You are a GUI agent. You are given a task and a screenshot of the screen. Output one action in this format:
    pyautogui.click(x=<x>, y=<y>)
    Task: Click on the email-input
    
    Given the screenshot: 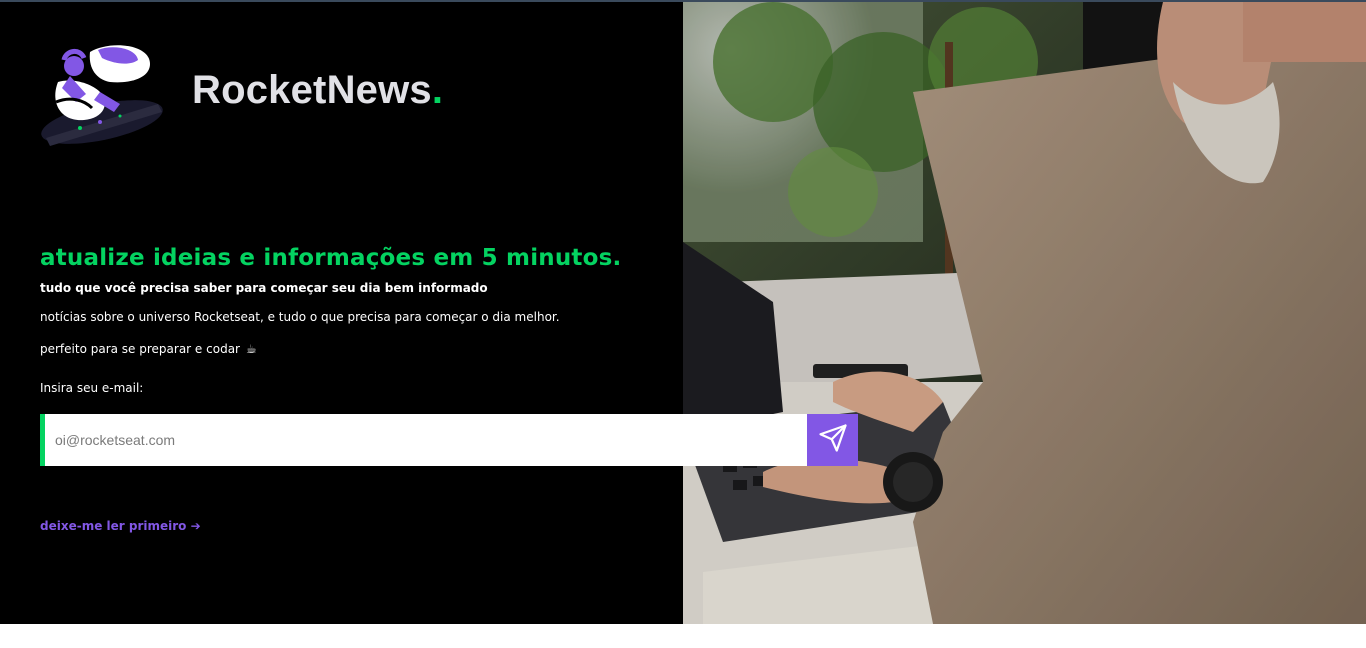 What is the action you would take?
    pyautogui.click(x=426, y=440)
    